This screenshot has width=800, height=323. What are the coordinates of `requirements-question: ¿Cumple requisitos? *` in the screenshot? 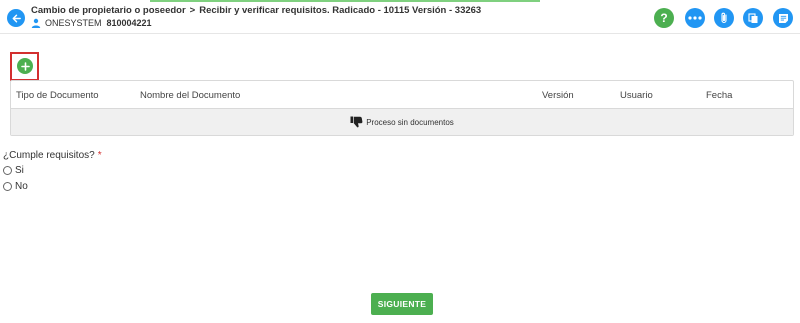 It's located at (52, 155).